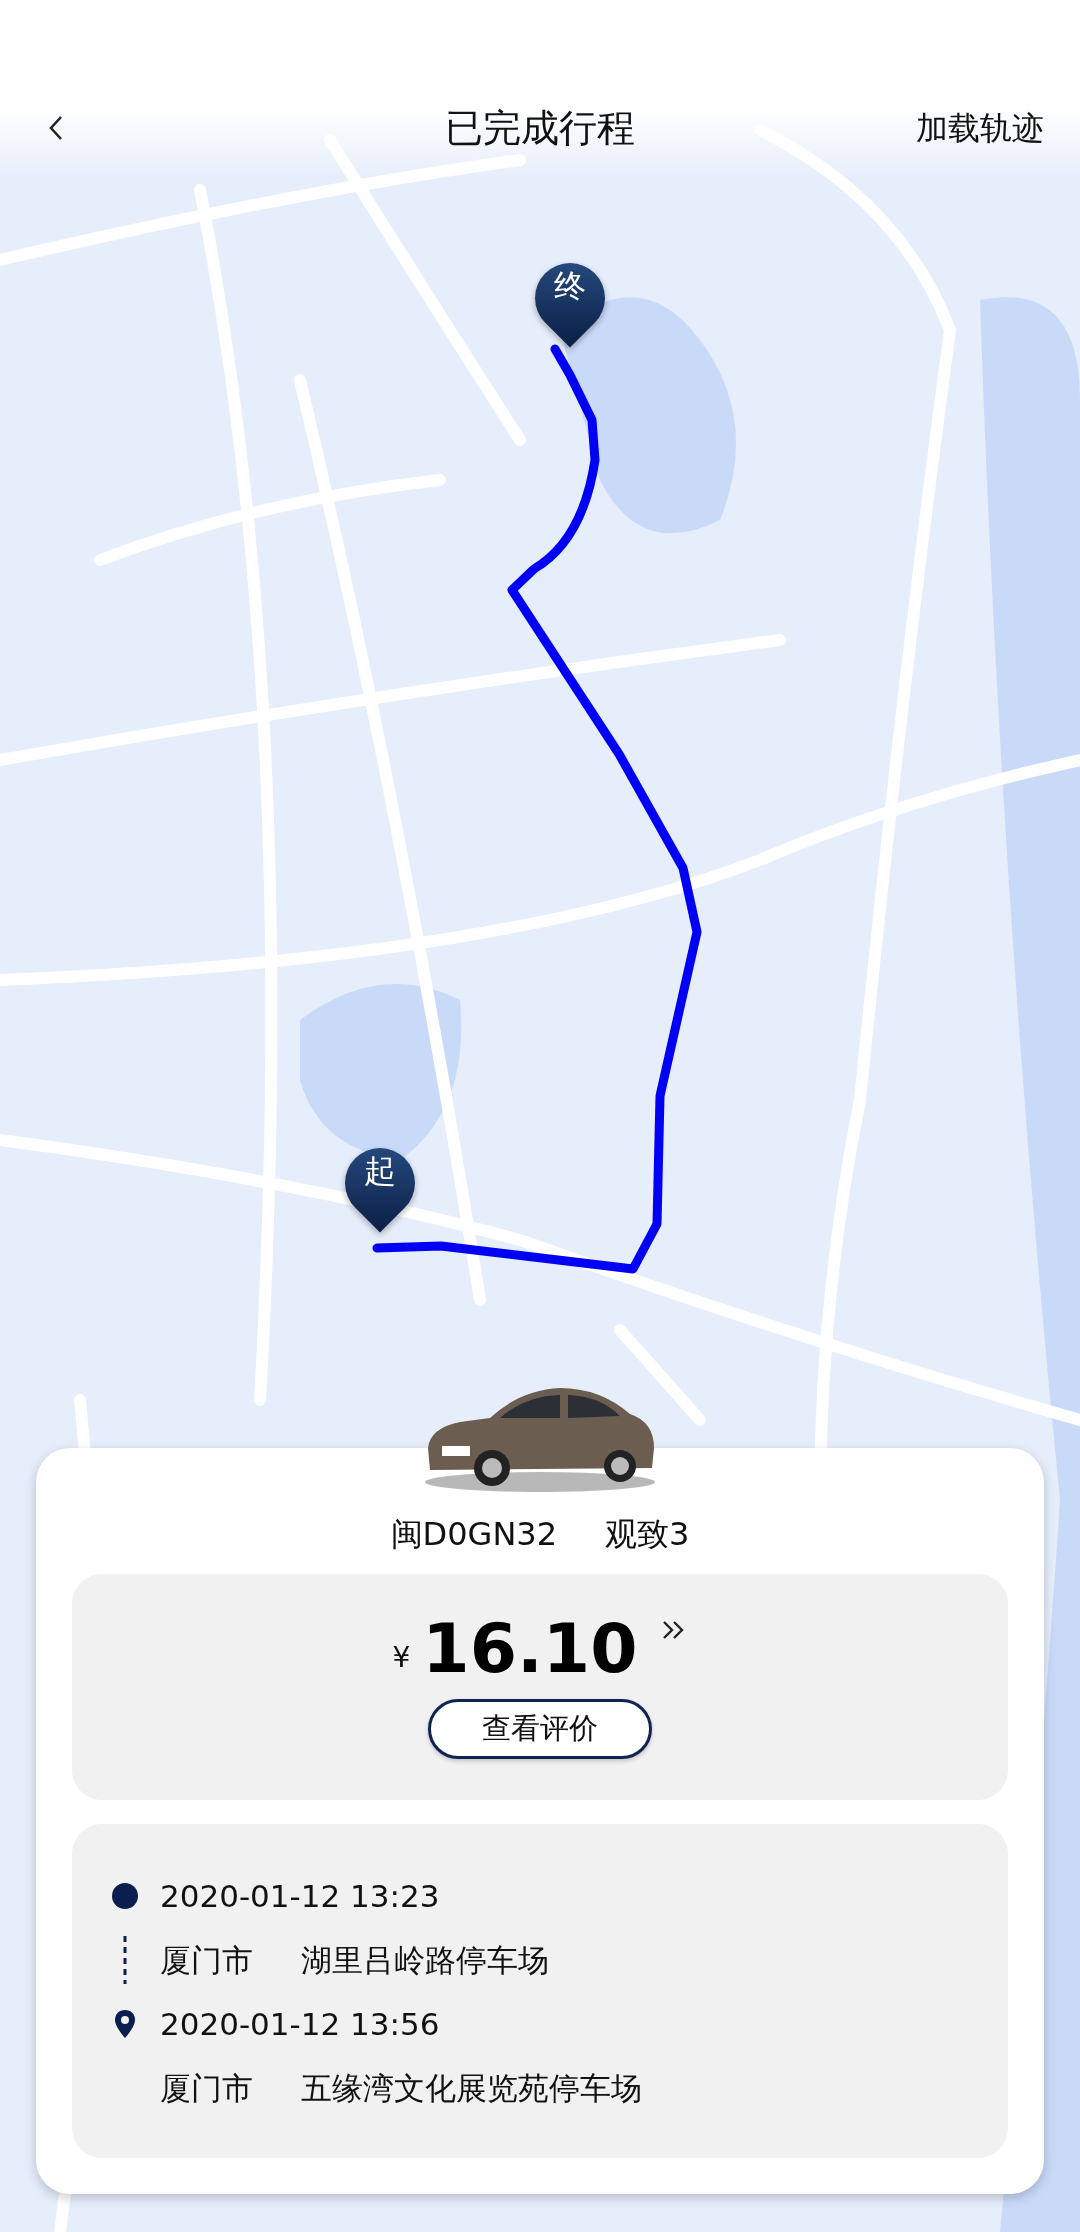  Describe the element at coordinates (125, 1960) in the screenshot. I see `dashed-line-icon` at that location.